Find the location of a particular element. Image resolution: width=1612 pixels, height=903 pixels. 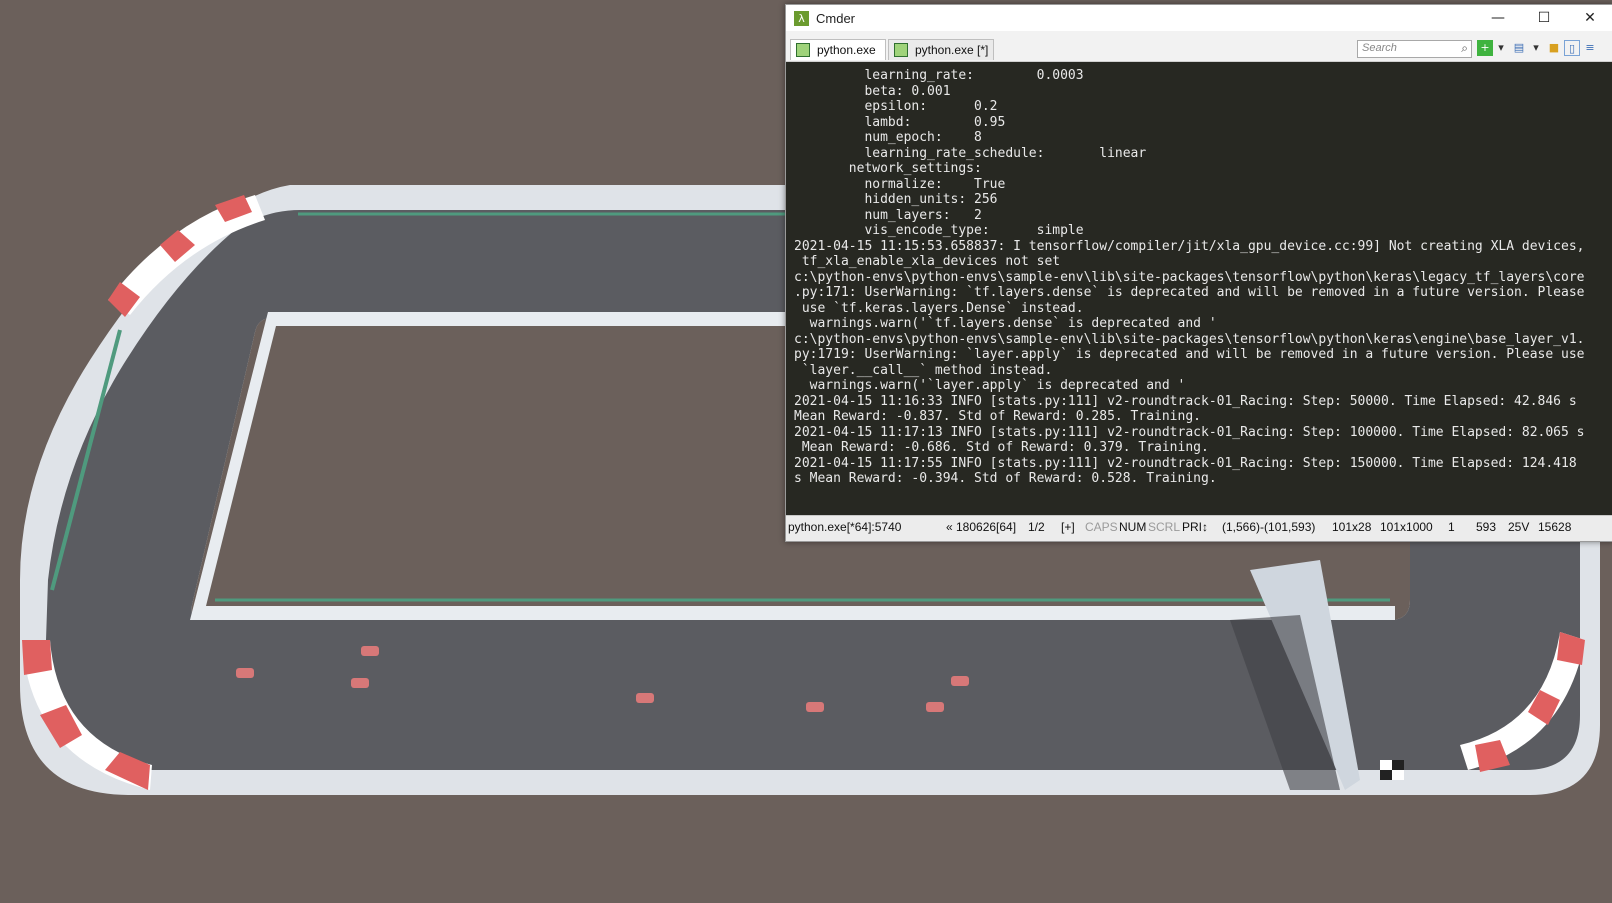

console-line: vis_encode_type: simple is located at coordinates (939, 230).